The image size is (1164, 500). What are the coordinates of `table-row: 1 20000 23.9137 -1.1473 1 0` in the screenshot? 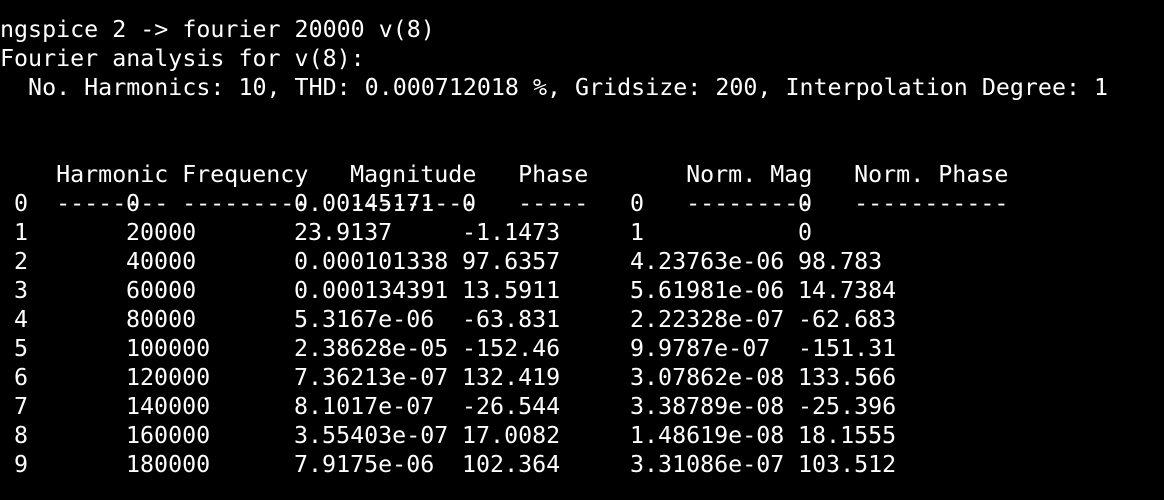 It's located at (582, 232).